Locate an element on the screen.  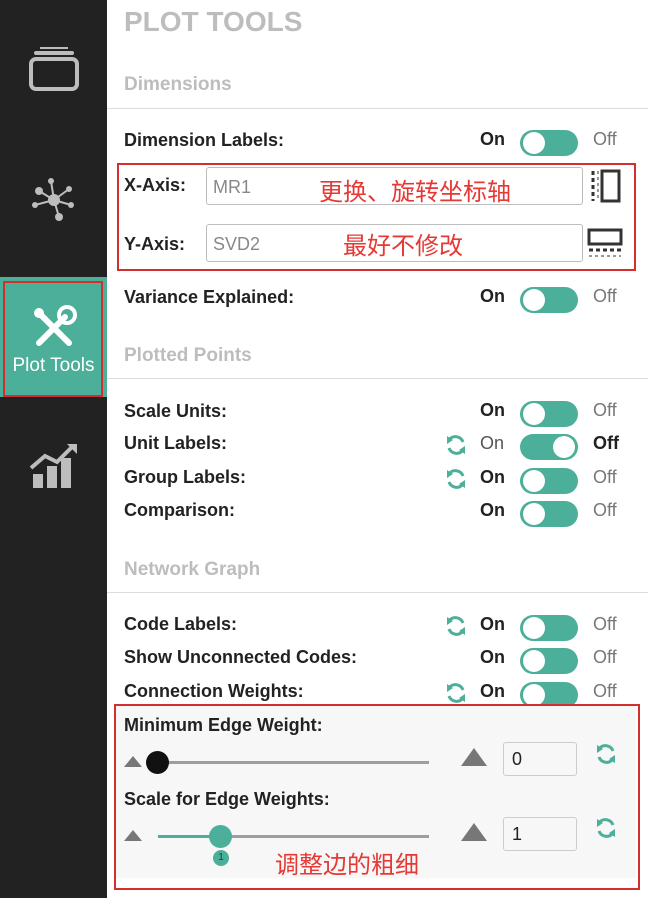
comparison-label: Comparison: is located at coordinates (180, 510).